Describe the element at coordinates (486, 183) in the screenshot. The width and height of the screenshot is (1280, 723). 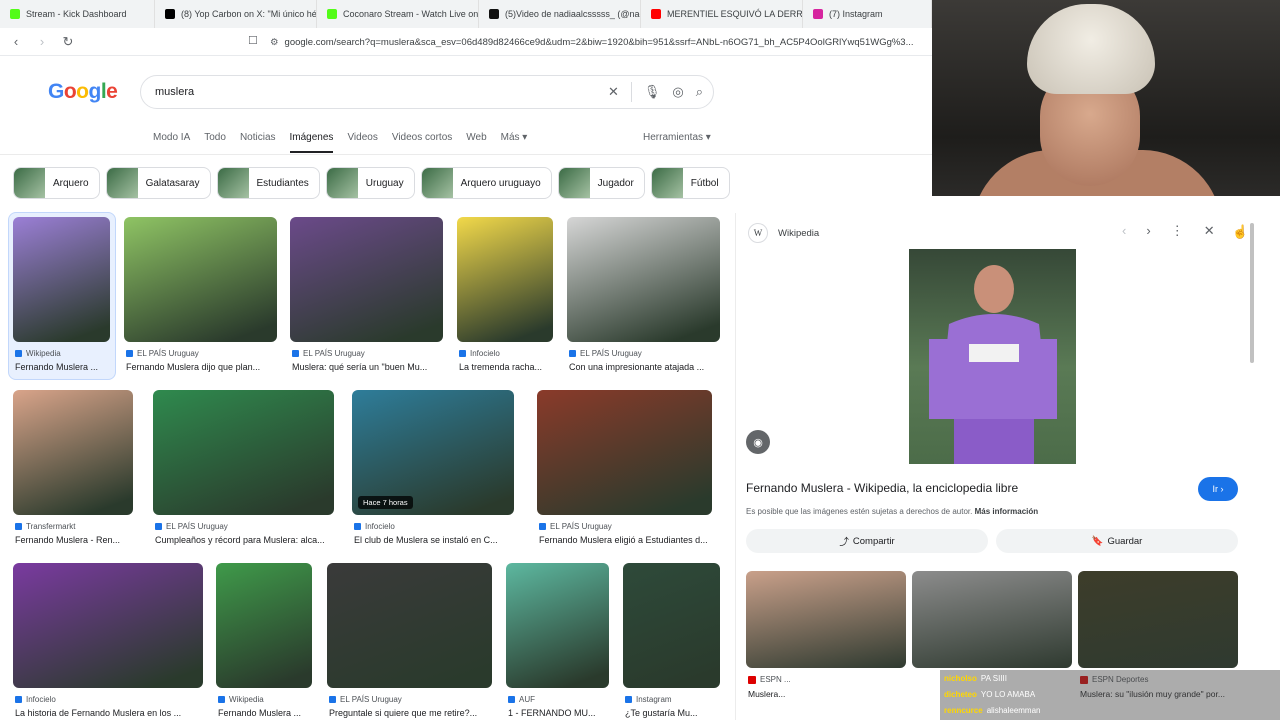
I see `chip-4: Arquero uruguayo` at that location.